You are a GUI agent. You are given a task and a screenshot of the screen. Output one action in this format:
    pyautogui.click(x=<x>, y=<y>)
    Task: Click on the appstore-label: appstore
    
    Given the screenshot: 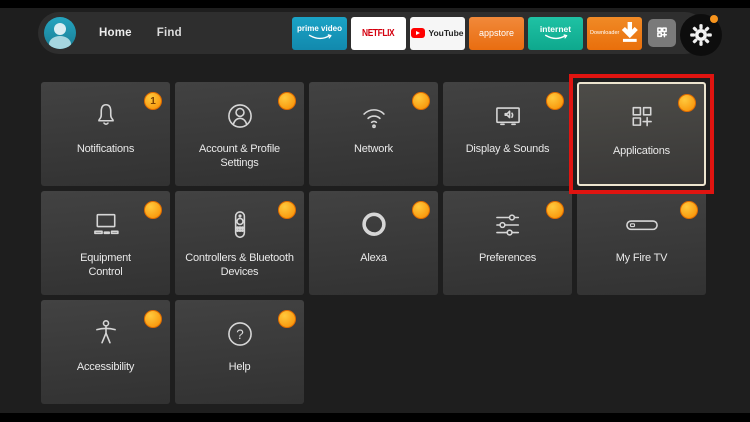 What is the action you would take?
    pyautogui.click(x=496, y=33)
    